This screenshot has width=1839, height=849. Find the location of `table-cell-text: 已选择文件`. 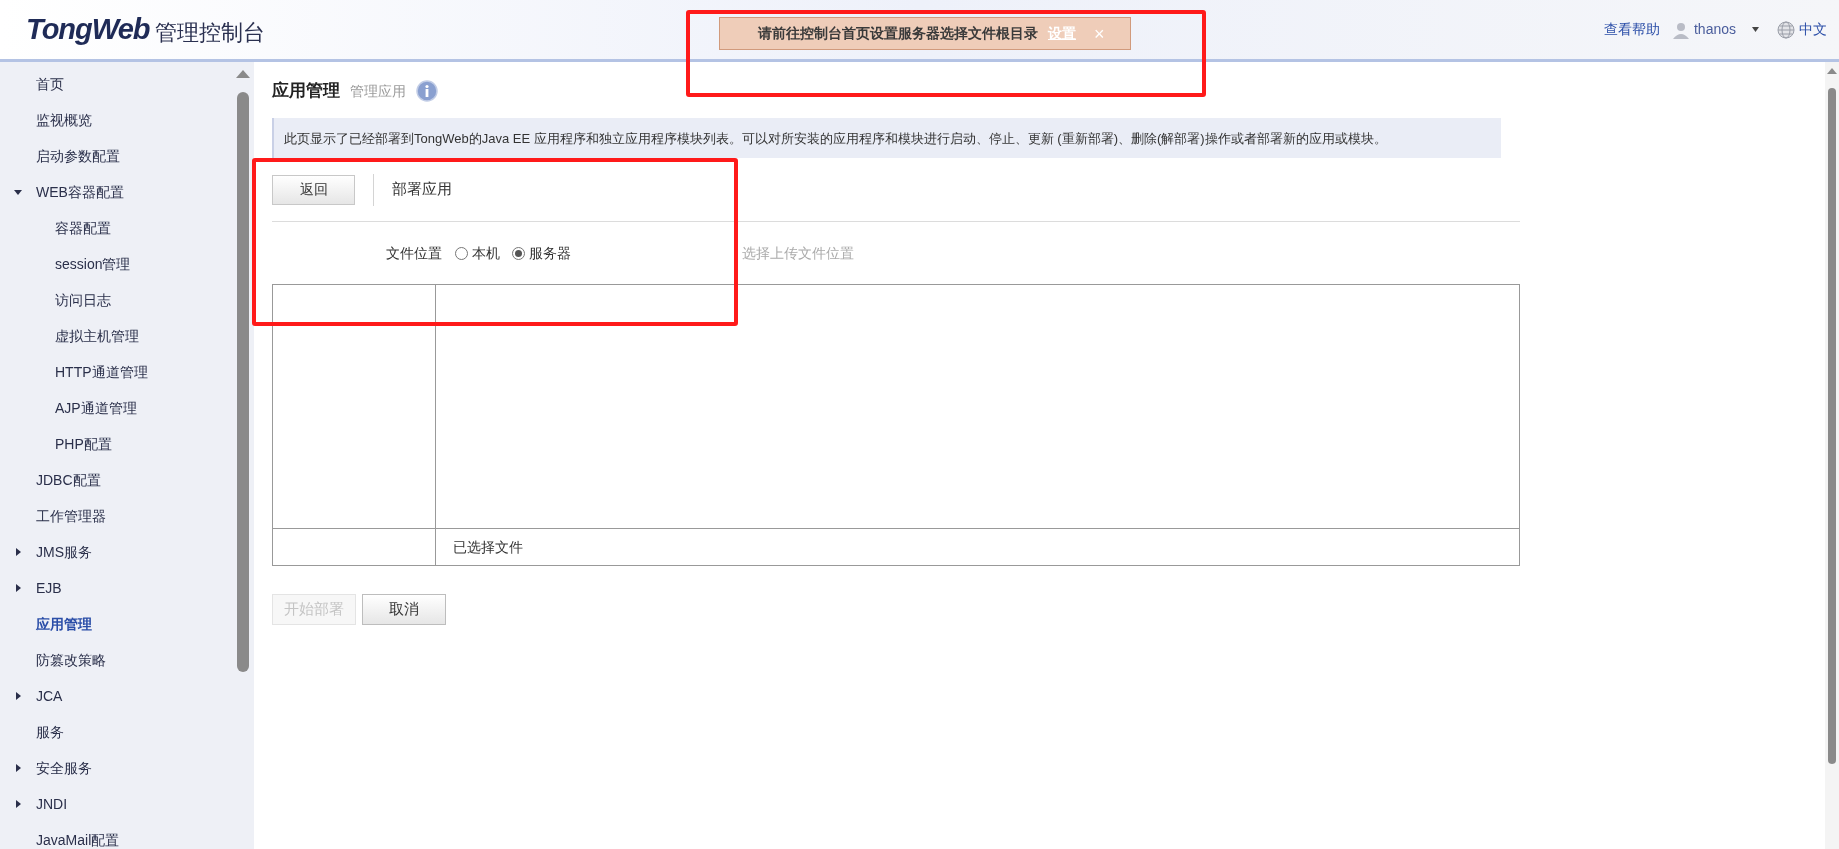

table-cell-text: 已选择文件 is located at coordinates (488, 547).